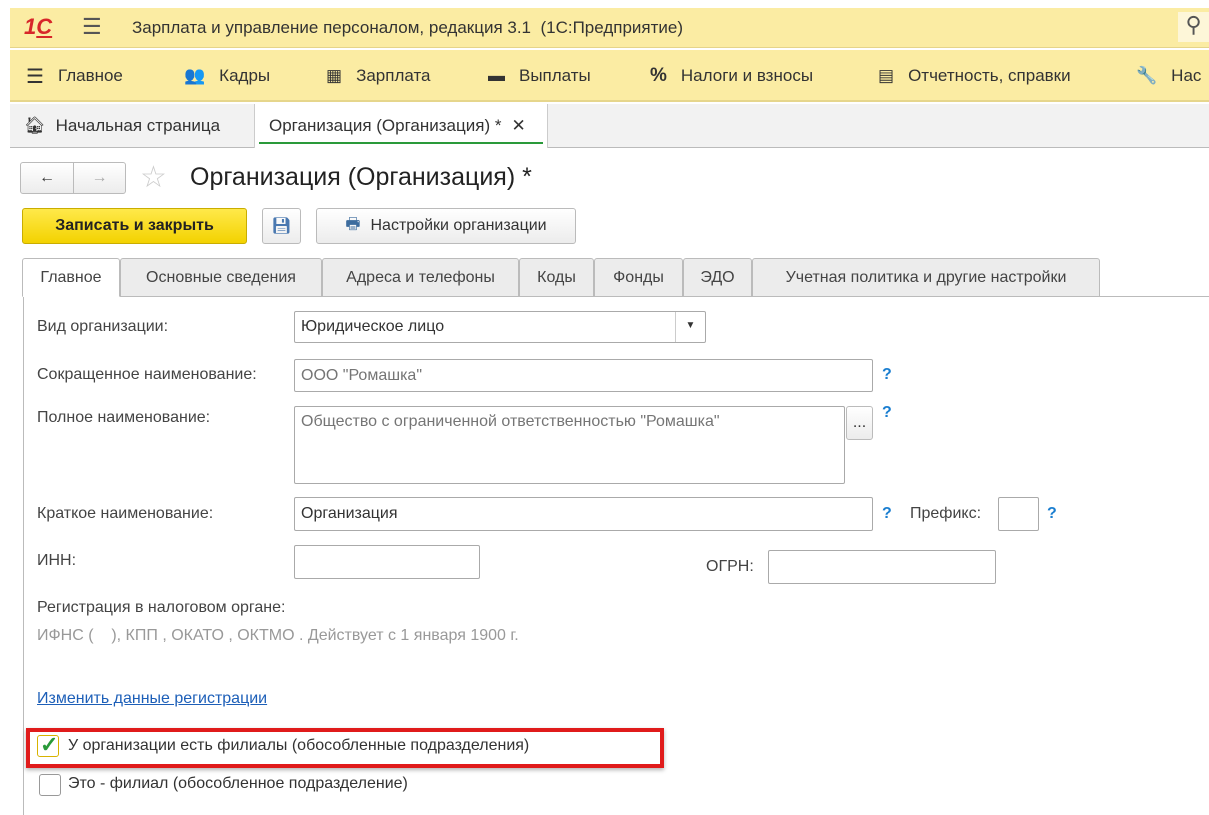 The width and height of the screenshot is (1209, 815). Describe the element at coordinates (638, 277) in the screenshot. I see `form-tab-funds: Фонды` at that location.